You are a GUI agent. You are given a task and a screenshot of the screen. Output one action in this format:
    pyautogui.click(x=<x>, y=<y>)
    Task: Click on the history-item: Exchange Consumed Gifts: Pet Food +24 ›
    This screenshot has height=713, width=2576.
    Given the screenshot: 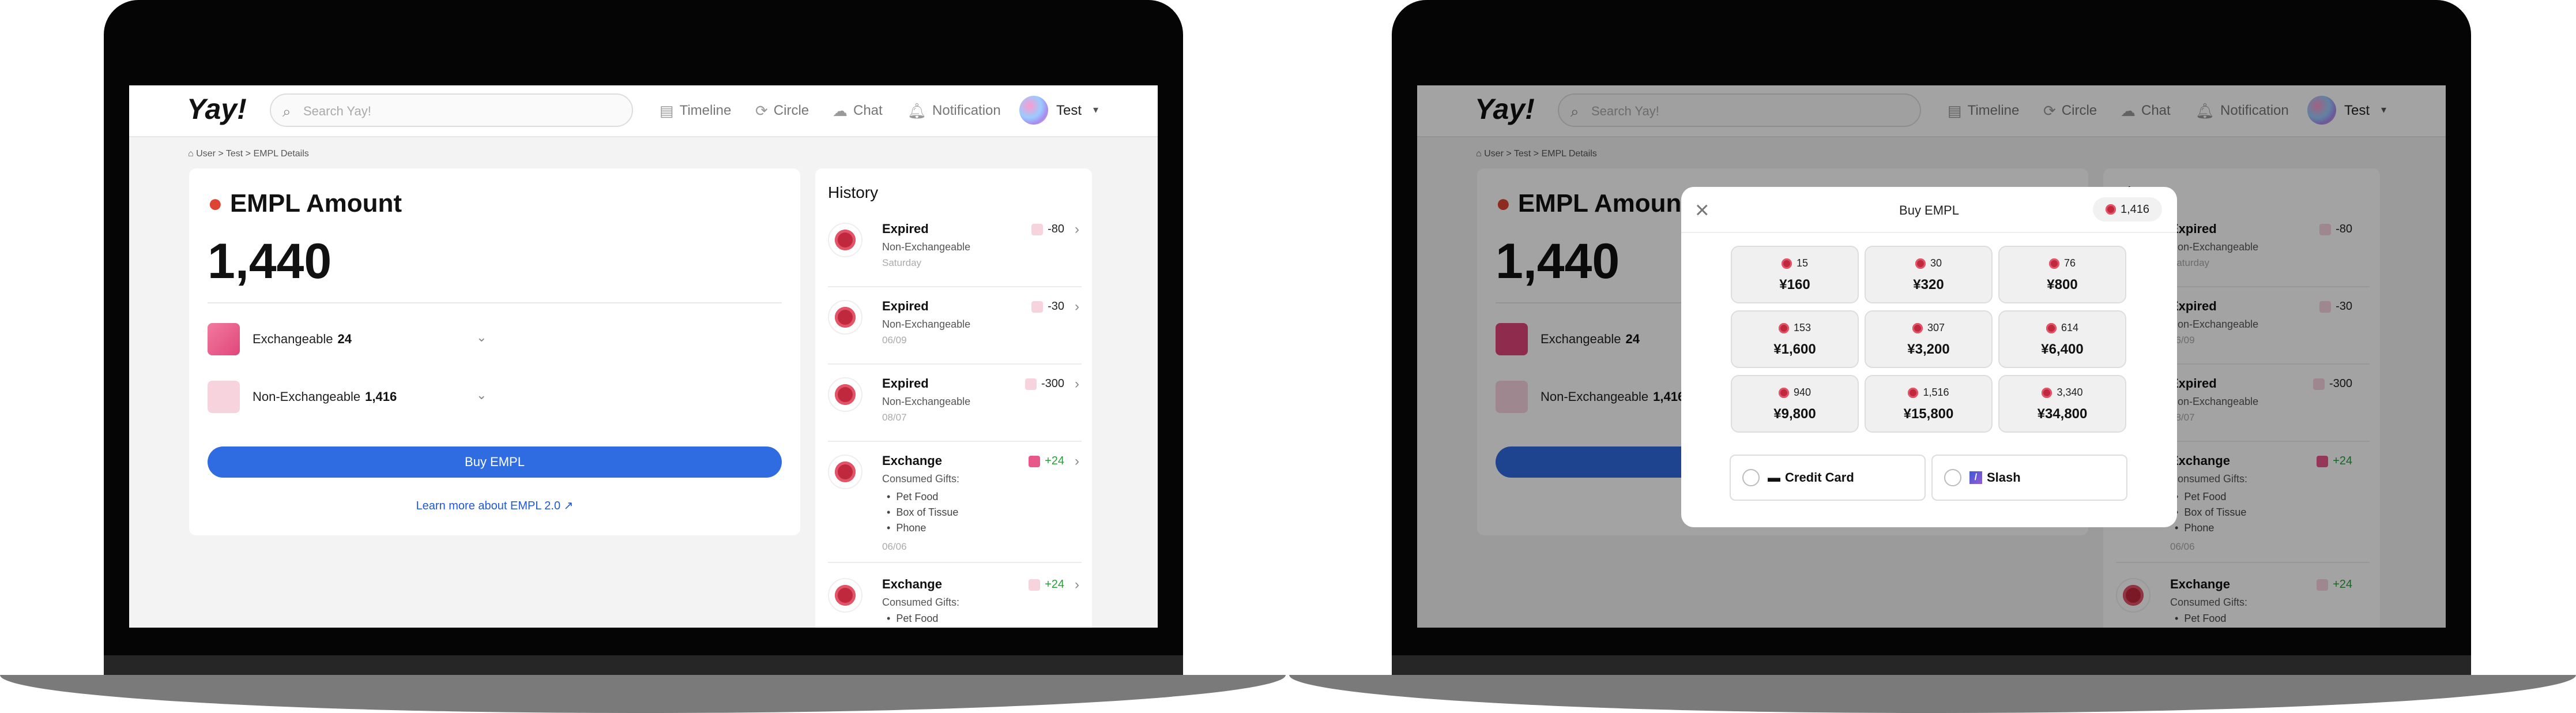 What is the action you would take?
    pyautogui.click(x=955, y=600)
    